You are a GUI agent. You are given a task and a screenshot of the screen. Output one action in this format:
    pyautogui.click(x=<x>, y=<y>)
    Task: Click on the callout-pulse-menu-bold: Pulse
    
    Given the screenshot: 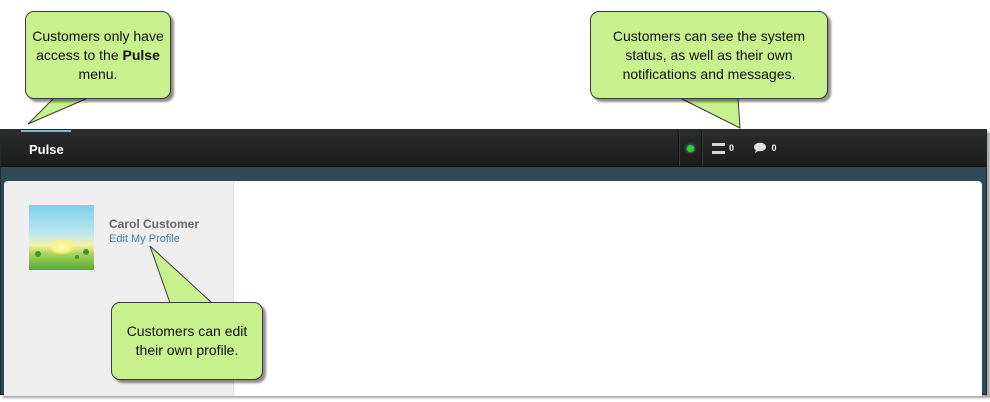 What is the action you would take?
    pyautogui.click(x=141, y=54)
    